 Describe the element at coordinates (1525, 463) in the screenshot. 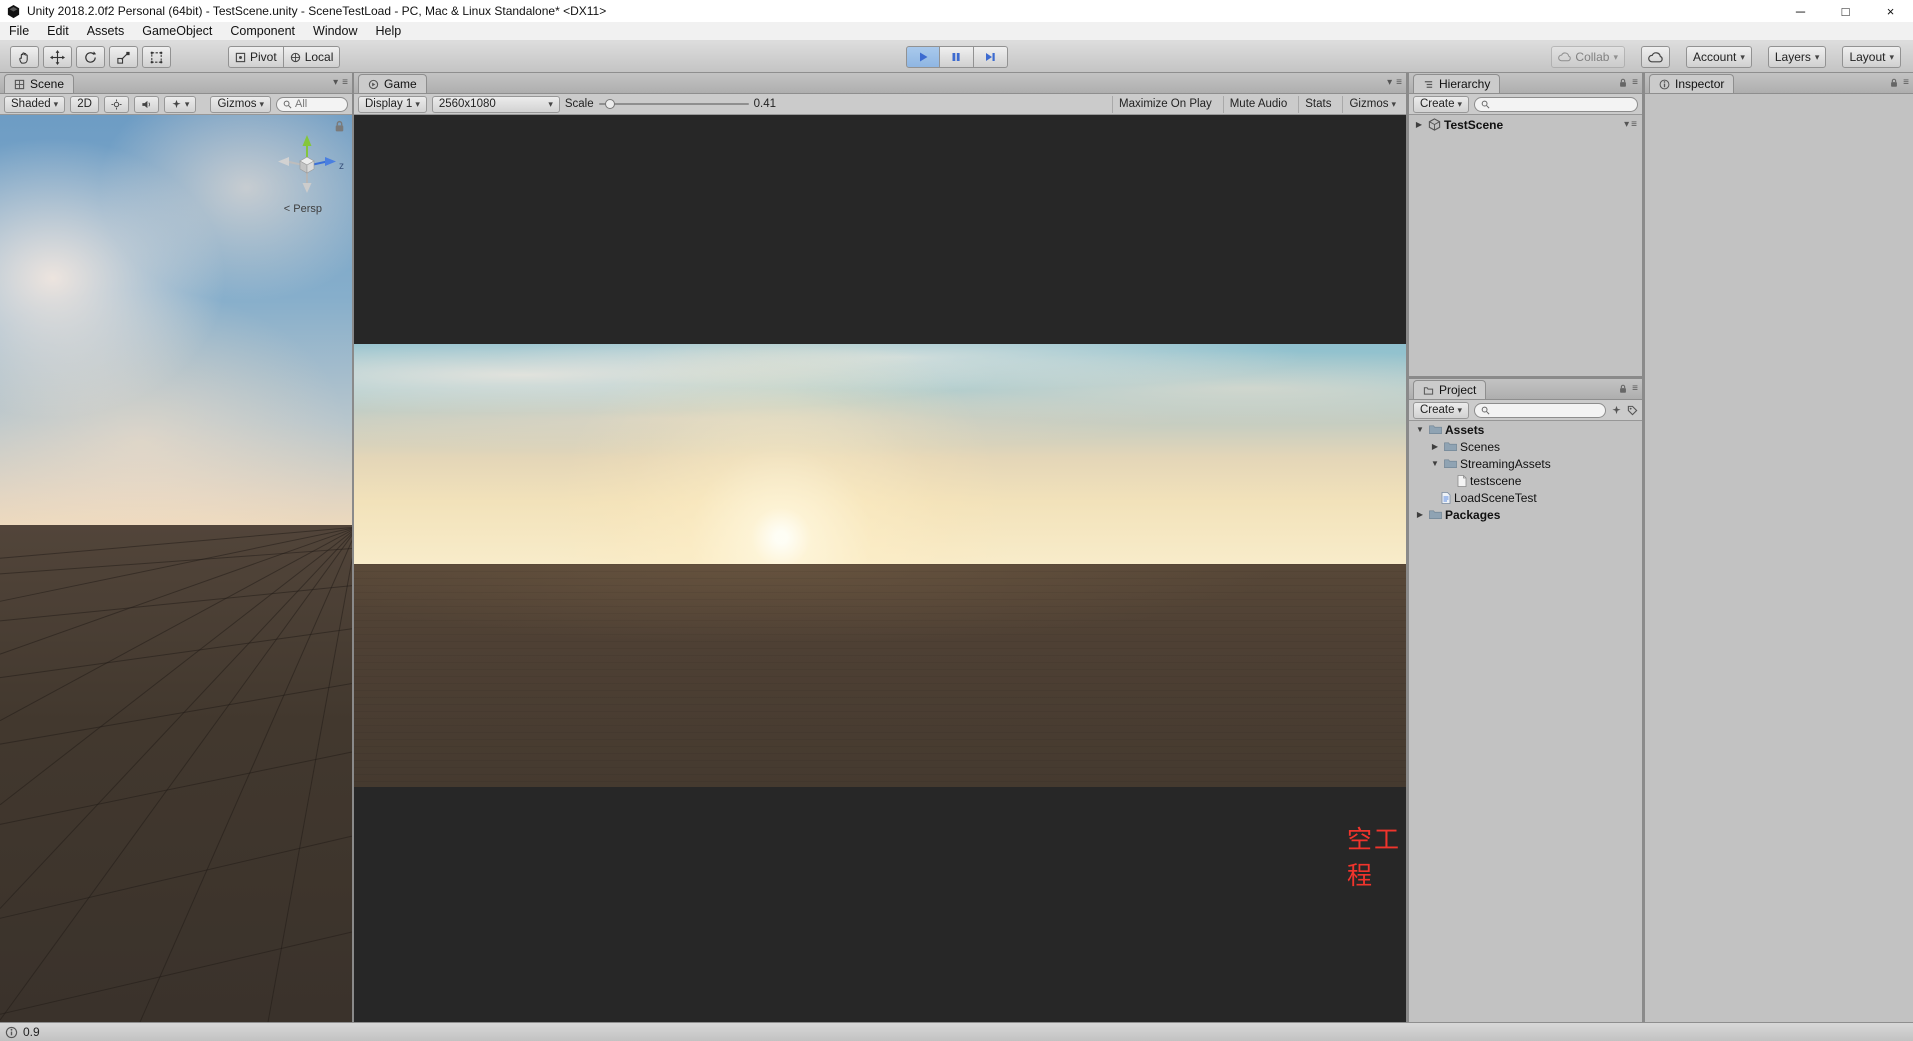

I see `tree-row-streamingassets: ▼ StreamingAssets` at that location.